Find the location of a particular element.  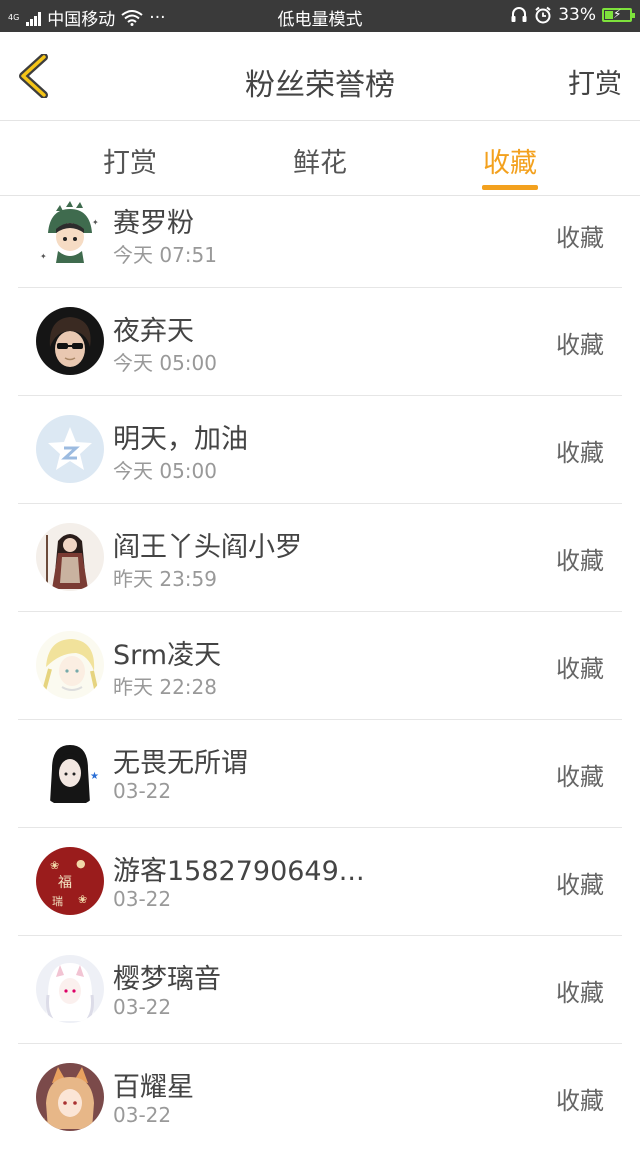

list-item: ★ 无畏无所谓 03-22 收藏 is located at coordinates (320, 774).